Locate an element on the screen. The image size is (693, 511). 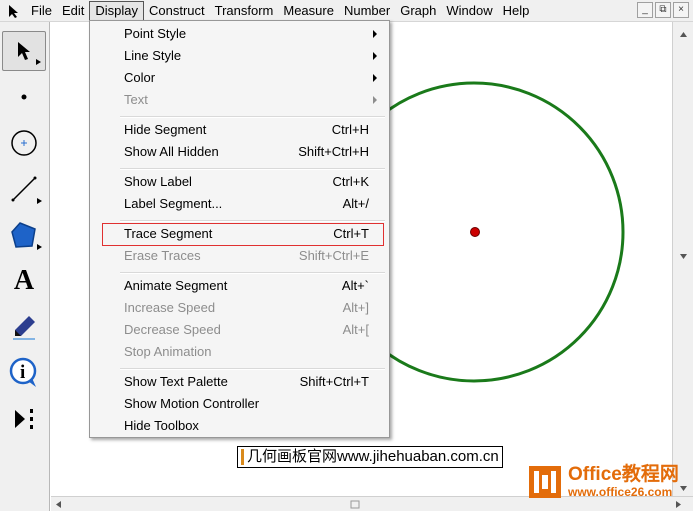
menu-file: File is located at coordinates (41, 11).